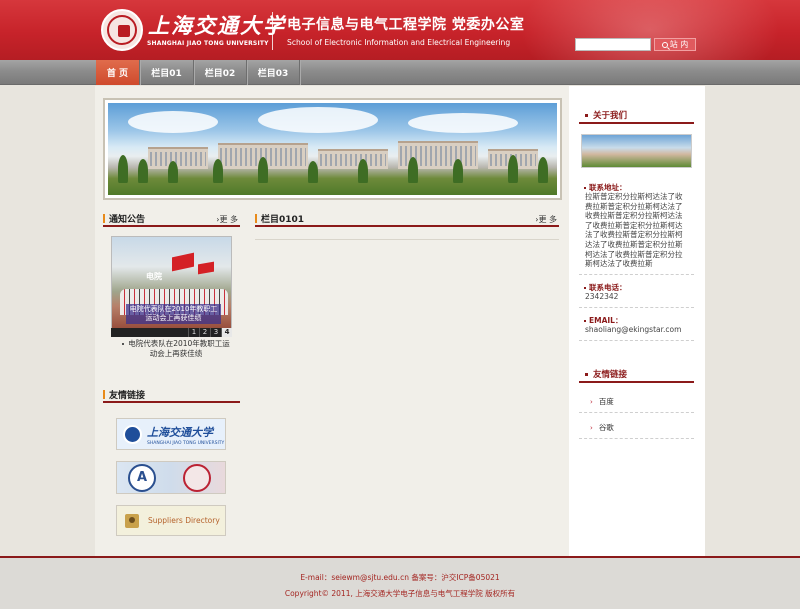 The image size is (800, 609). Describe the element at coordinates (602, 401) in the screenshot. I see `link-baidu: › 百度` at that location.